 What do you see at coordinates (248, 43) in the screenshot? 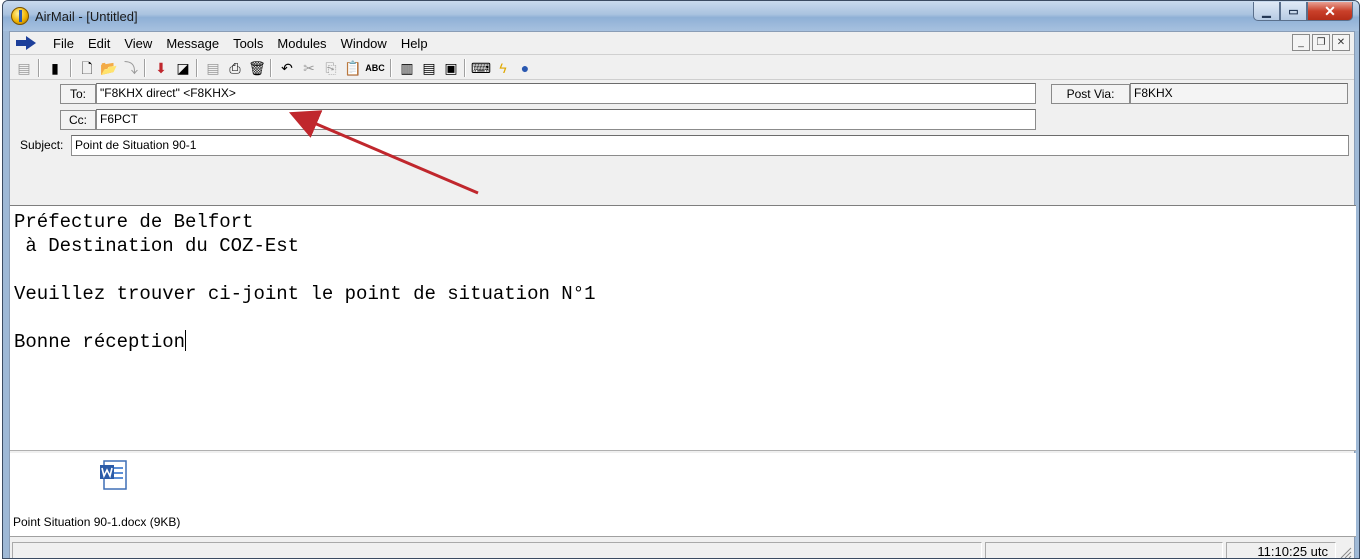
I see `menu-tools: Tools` at bounding box center [248, 43].